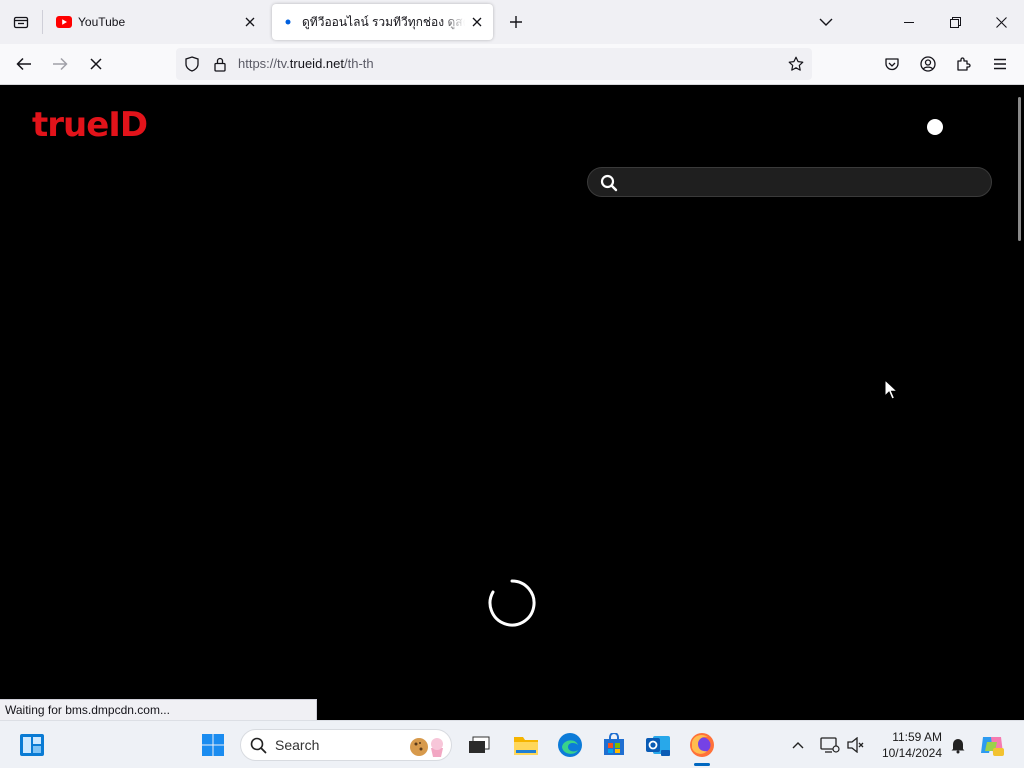 The height and width of the screenshot is (768, 1024). What do you see at coordinates (220, 64) in the screenshot?
I see `lock-icon` at bounding box center [220, 64].